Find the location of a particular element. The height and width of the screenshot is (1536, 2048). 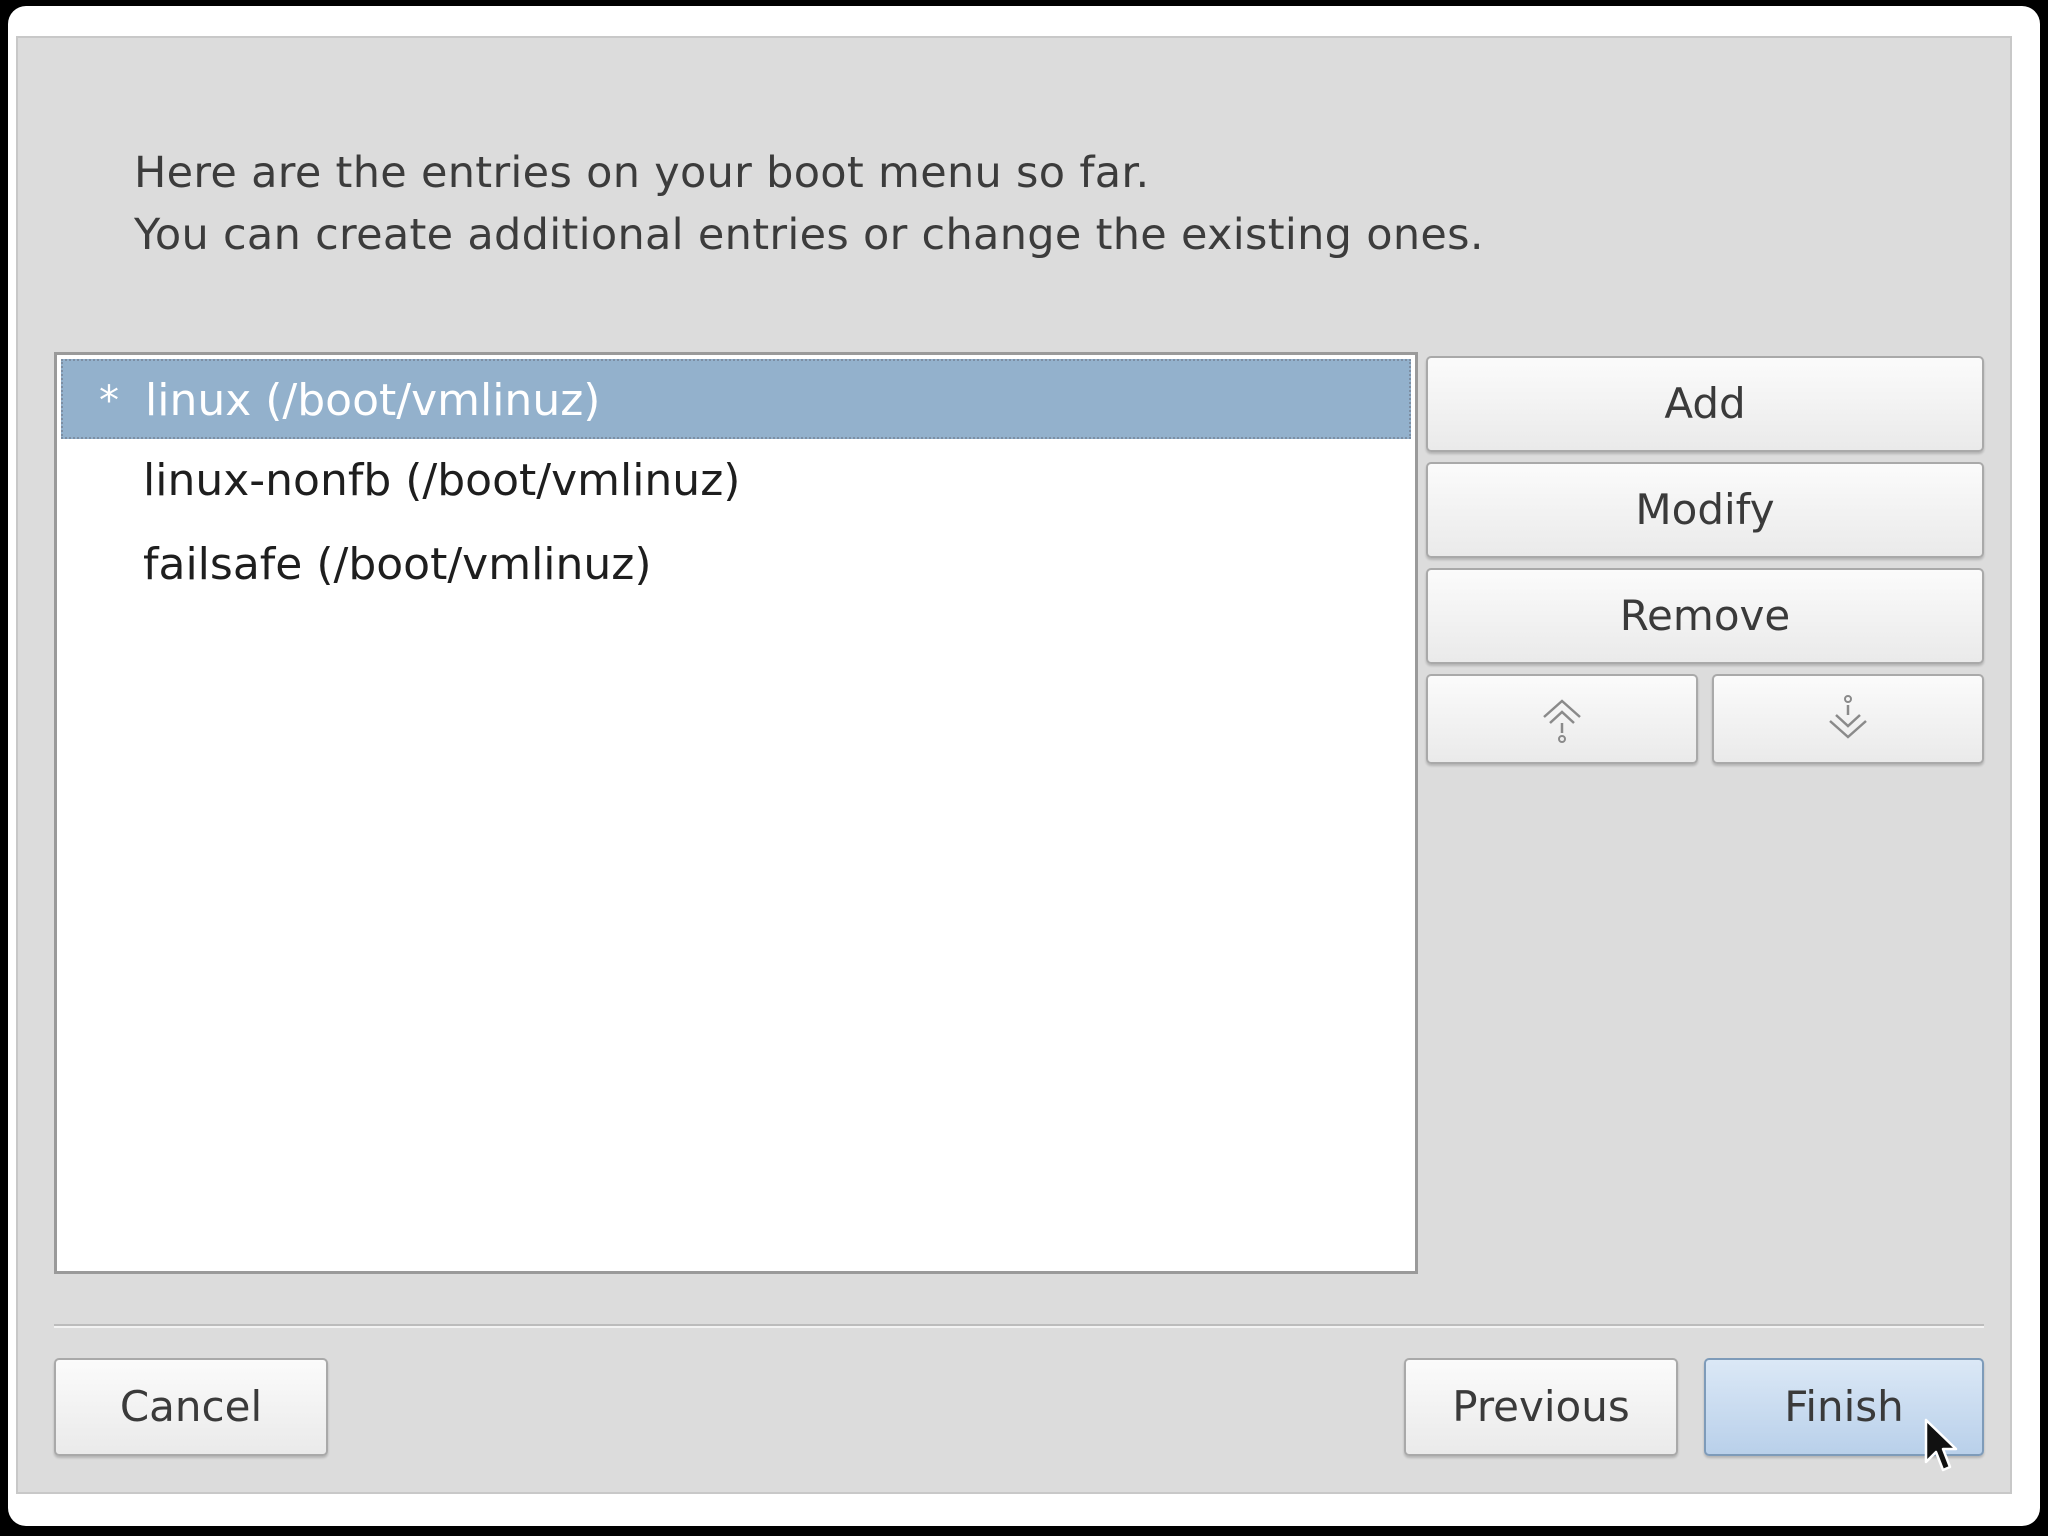

default-entry-marker: * is located at coordinates (109, 401).